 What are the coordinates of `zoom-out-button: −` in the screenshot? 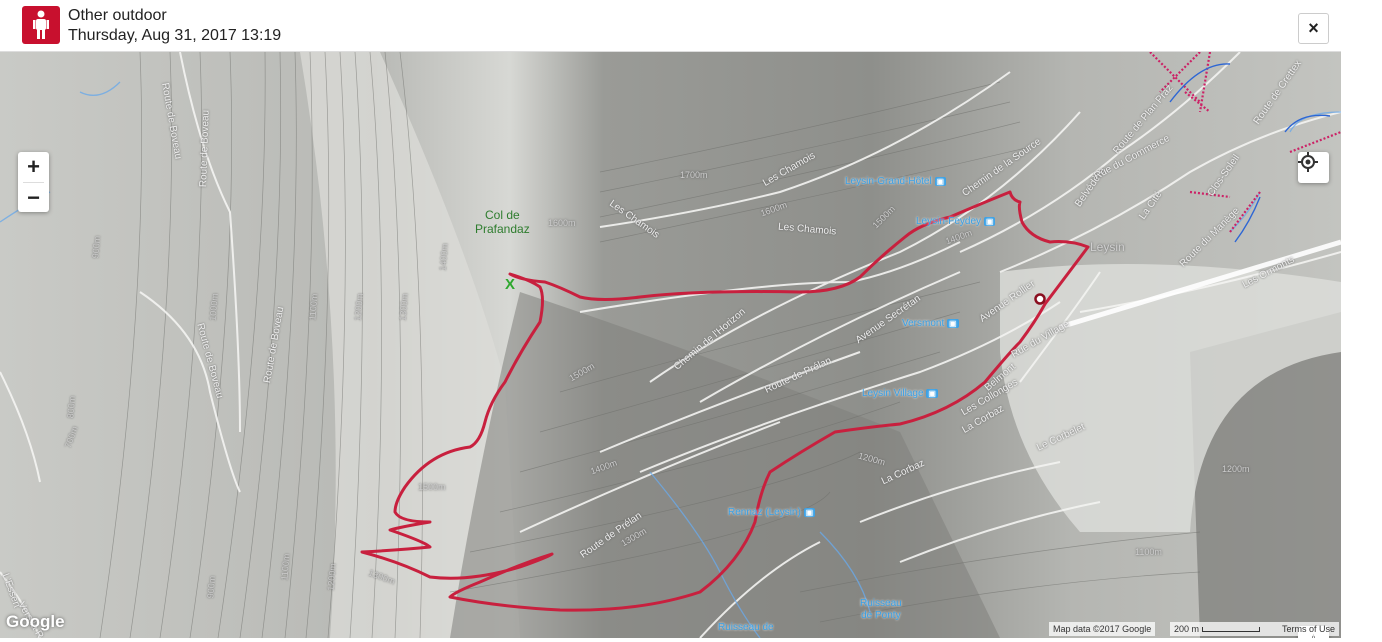 It's located at (33, 198).